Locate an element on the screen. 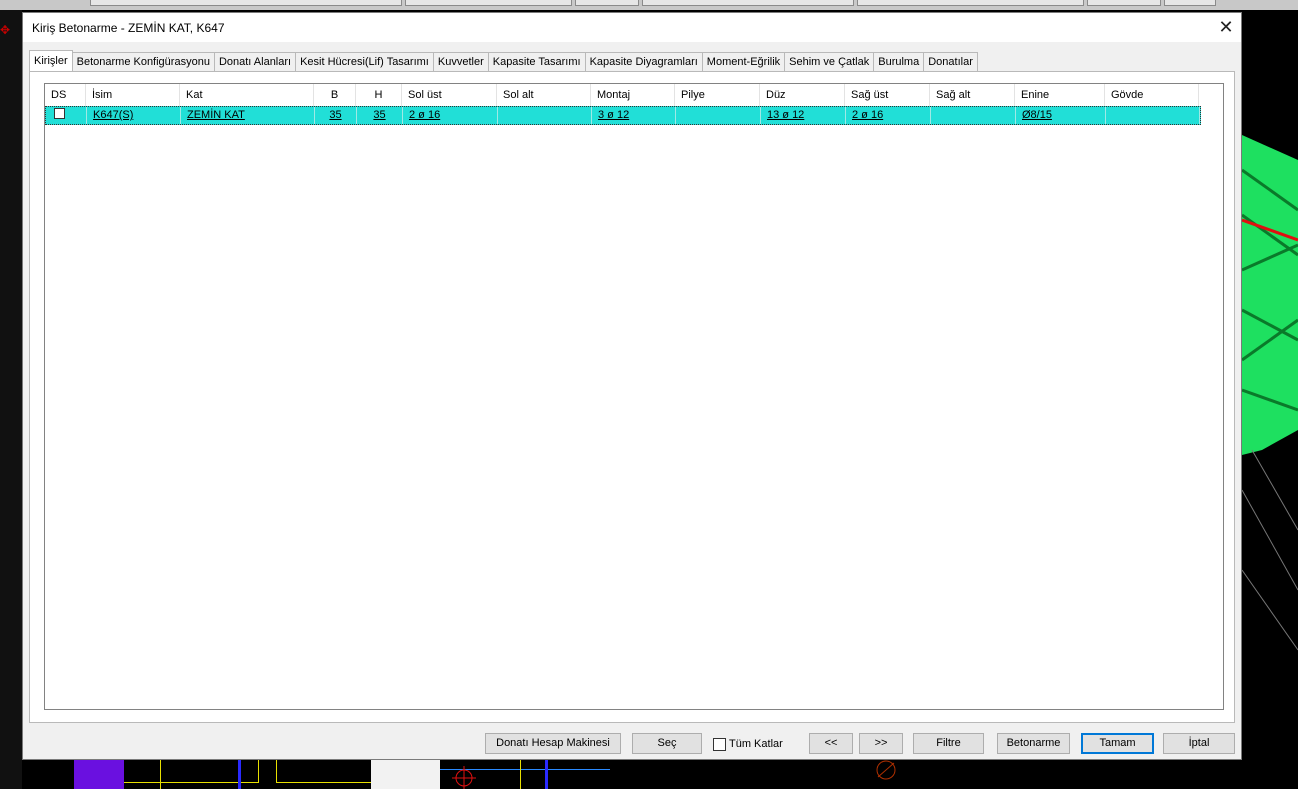 The height and width of the screenshot is (789, 1298). tum-katlar-checkbox is located at coordinates (719, 744).